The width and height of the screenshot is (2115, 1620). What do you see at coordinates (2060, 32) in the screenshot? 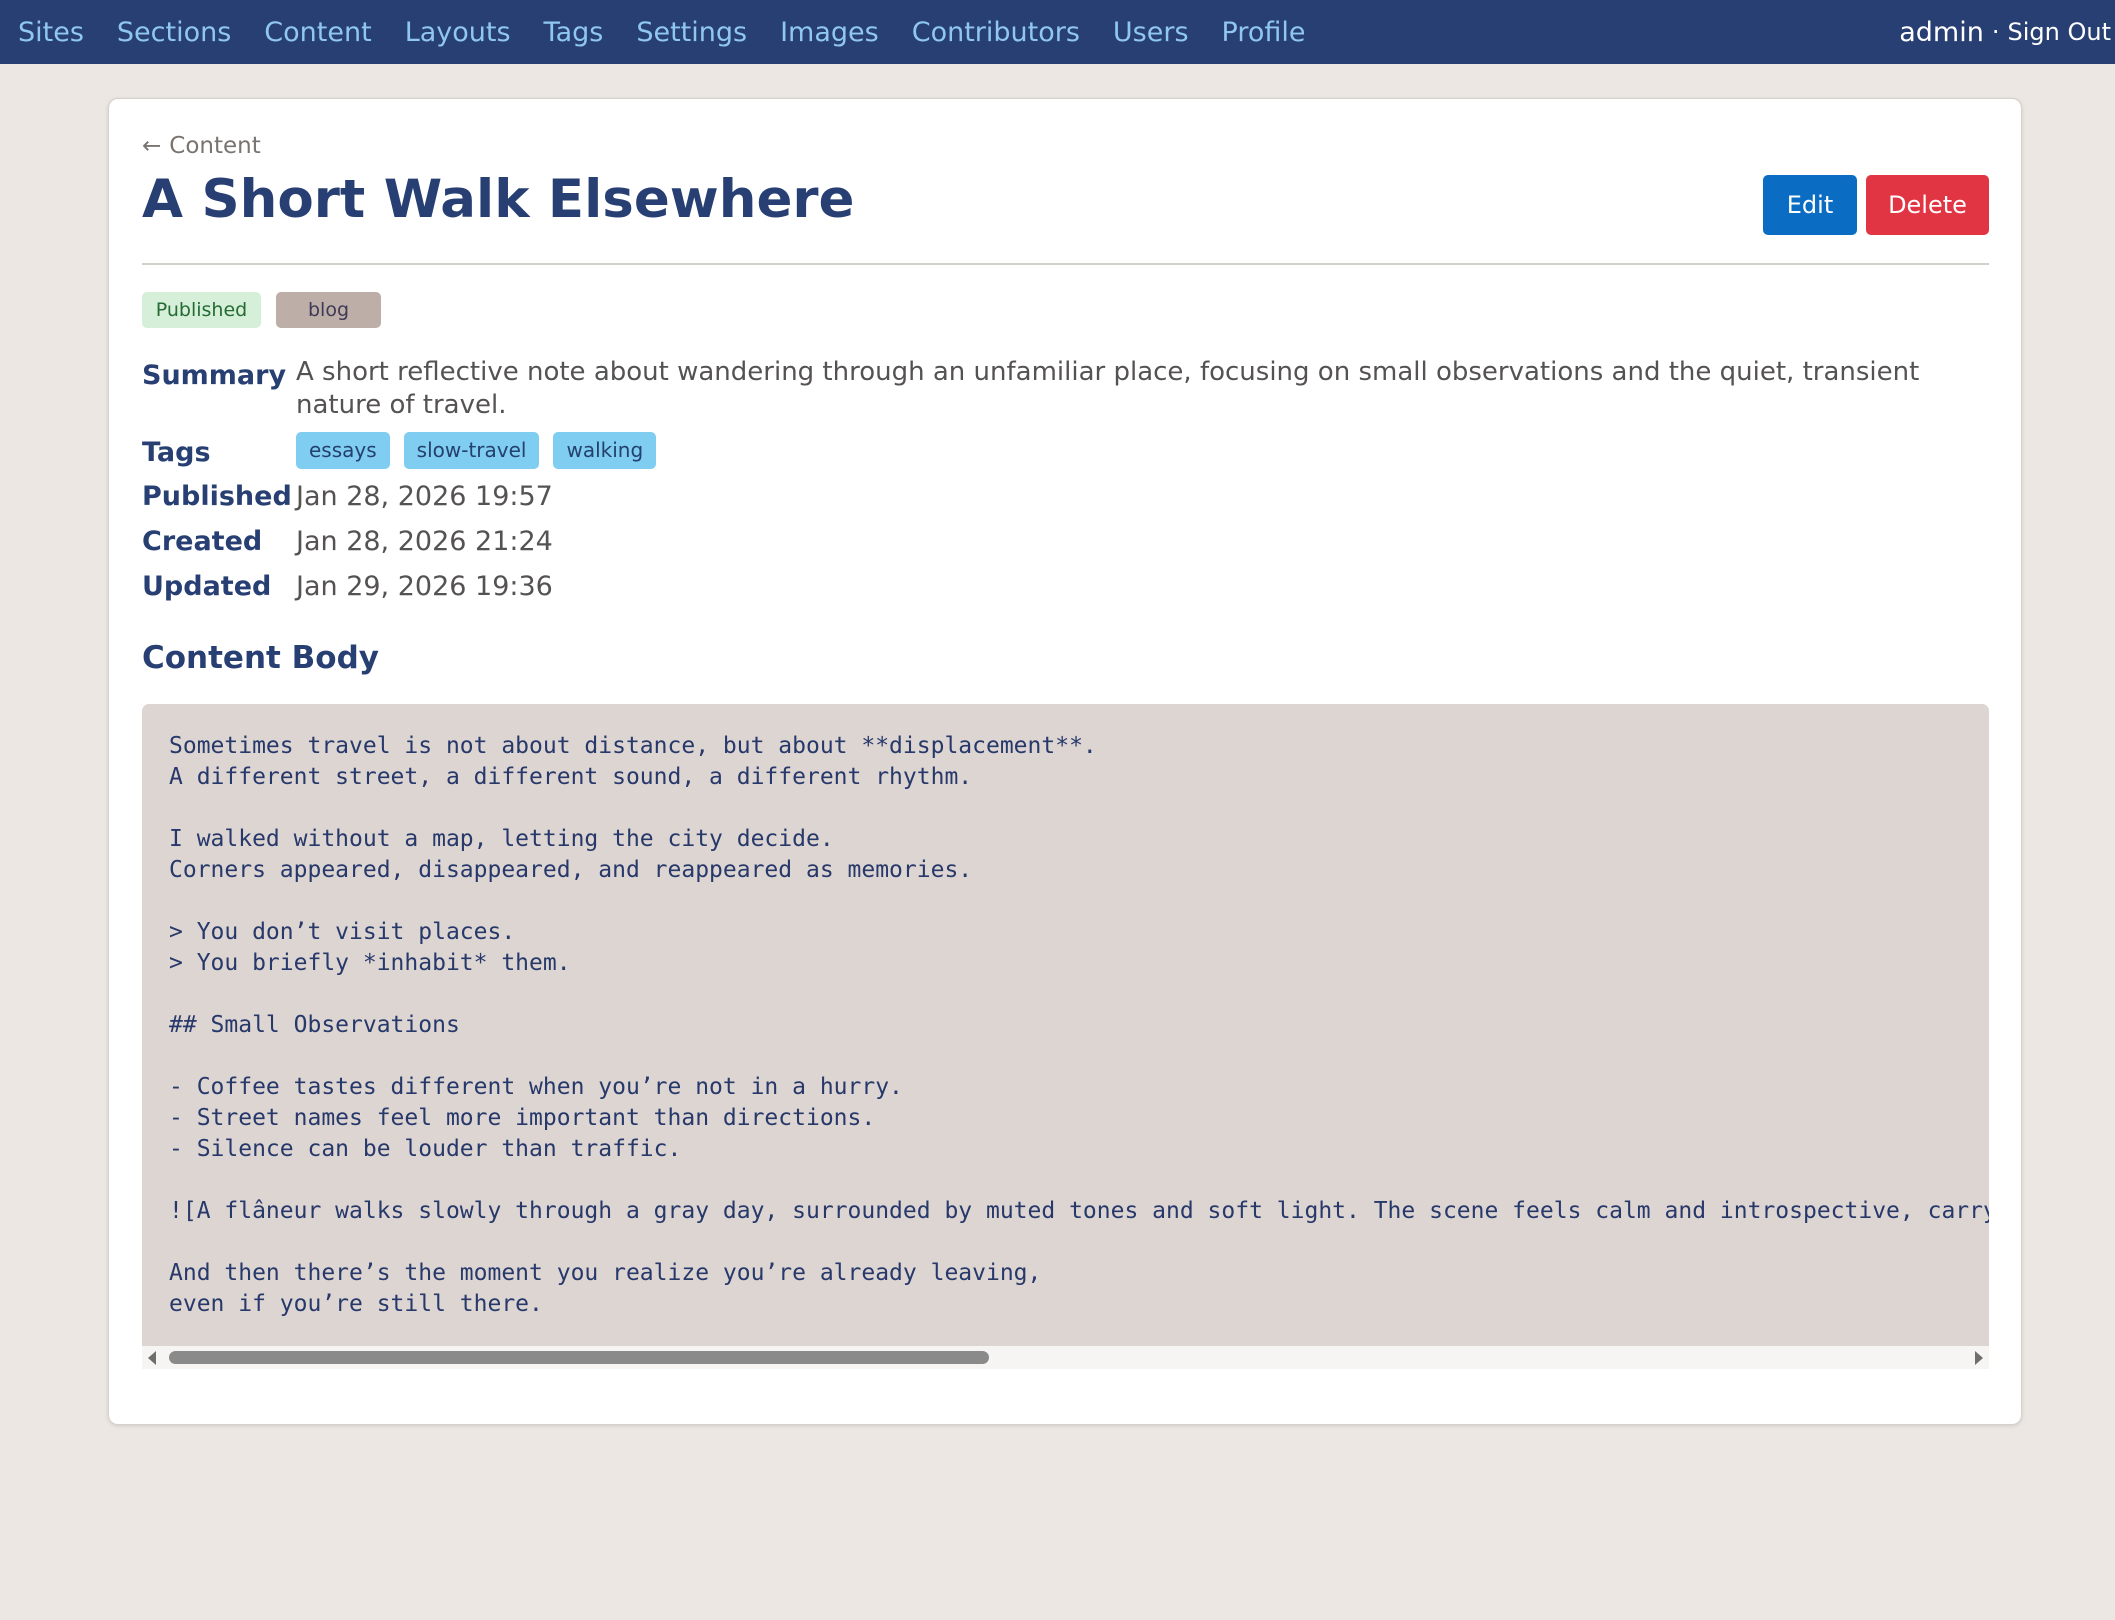
I see `sign-out-link: Sign Out` at bounding box center [2060, 32].